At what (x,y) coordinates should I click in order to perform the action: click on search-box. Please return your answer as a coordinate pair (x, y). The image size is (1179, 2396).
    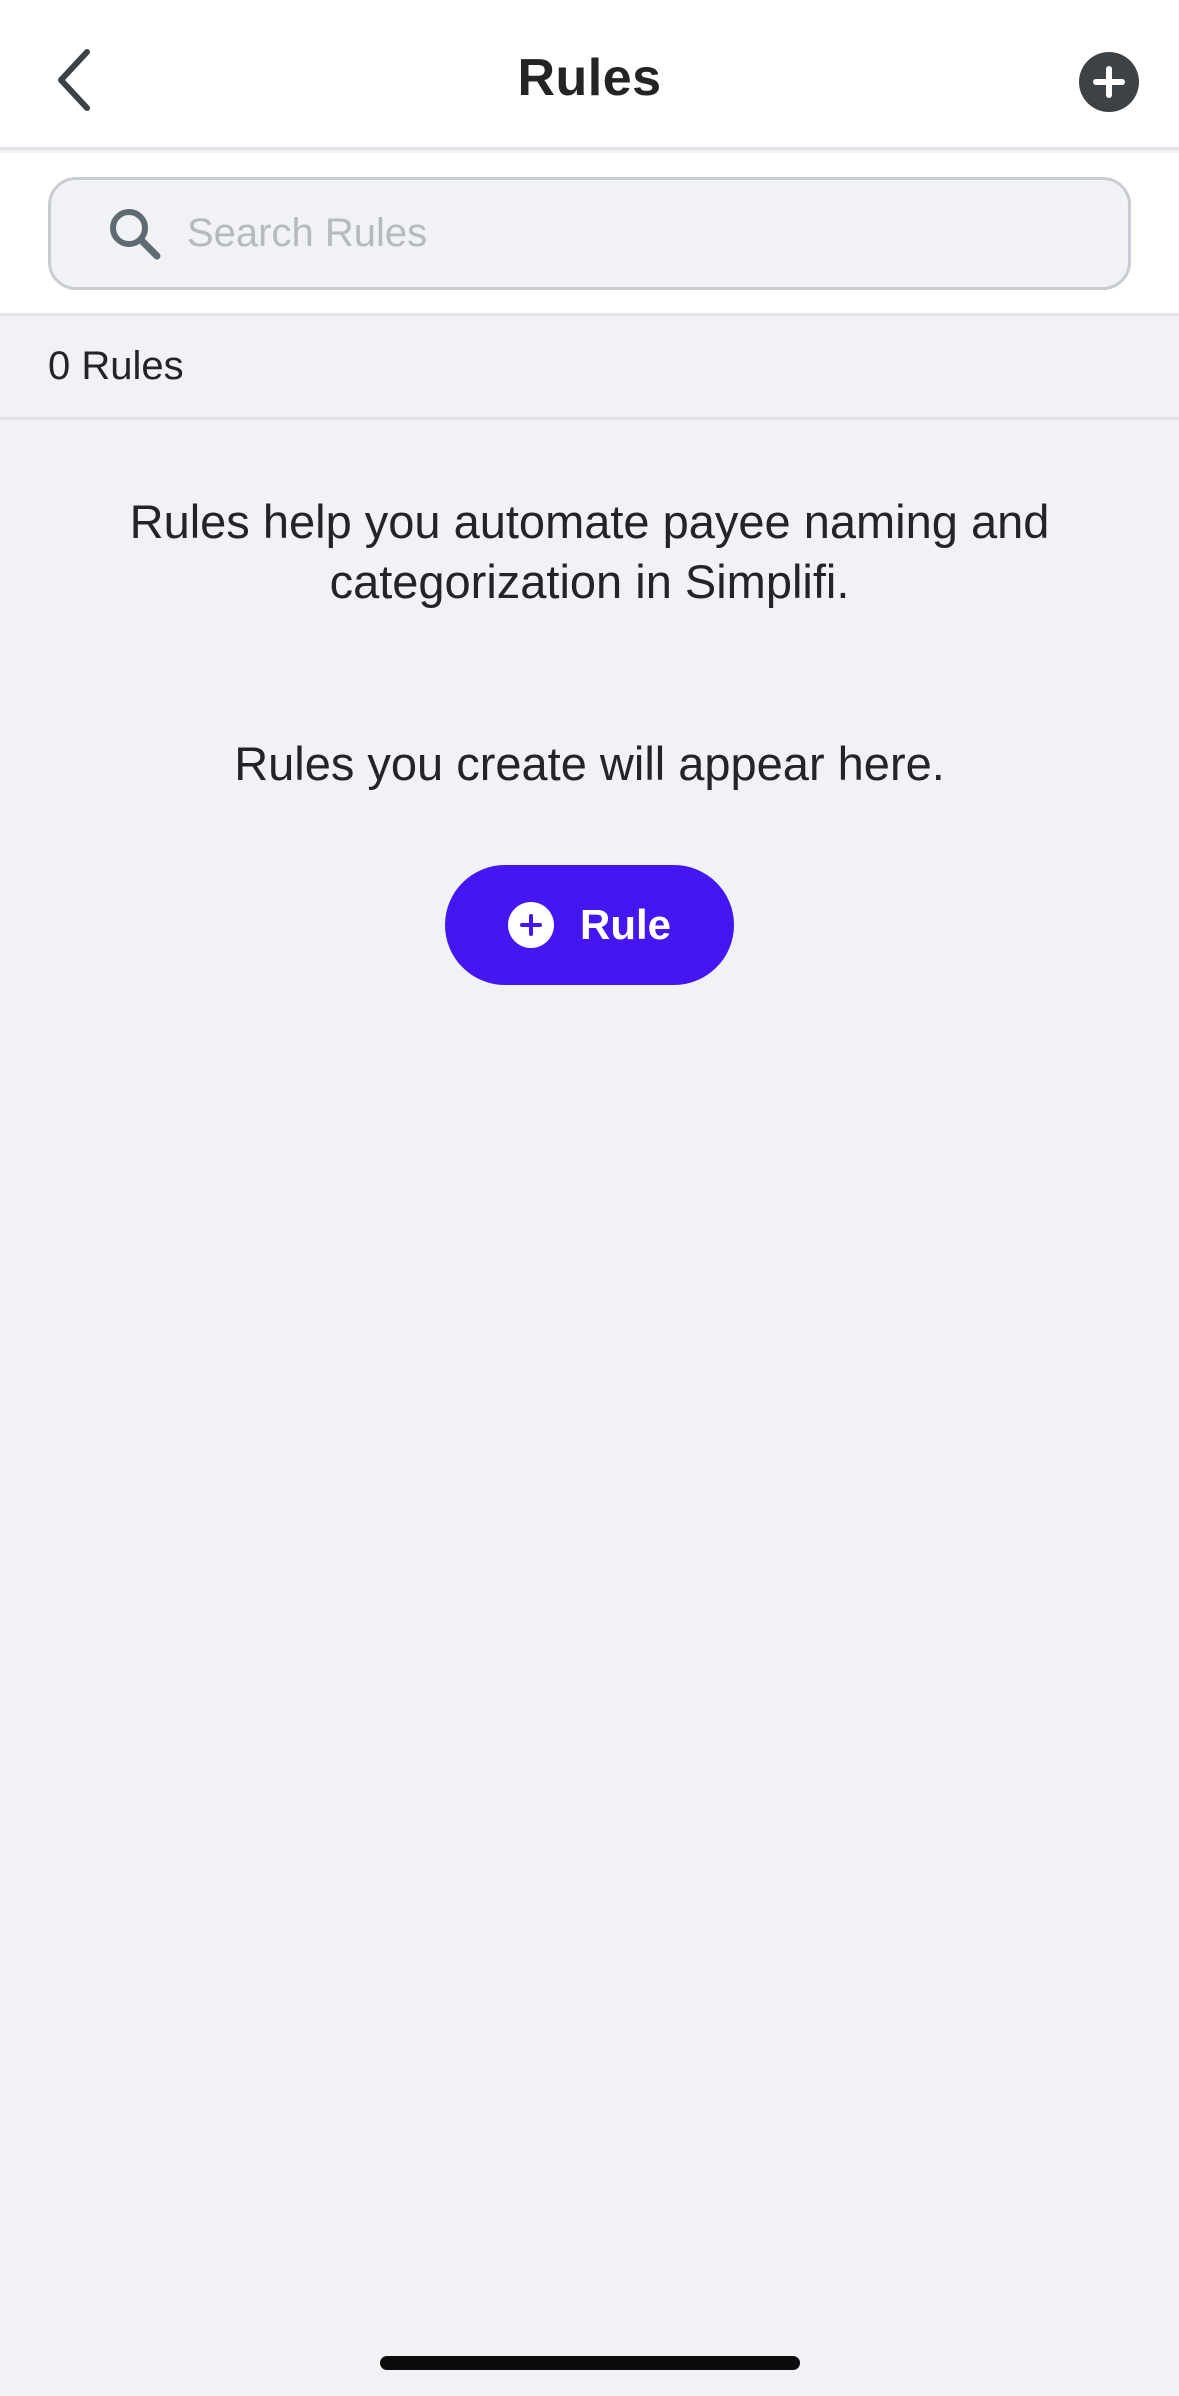
    Looking at the image, I should click on (589, 233).